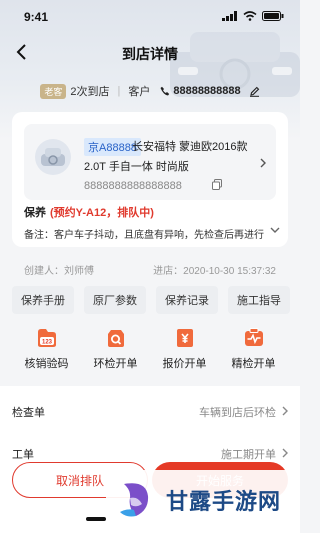 This screenshot has width=320, height=533. What do you see at coordinates (229, 16) in the screenshot?
I see `signal-icon` at bounding box center [229, 16].